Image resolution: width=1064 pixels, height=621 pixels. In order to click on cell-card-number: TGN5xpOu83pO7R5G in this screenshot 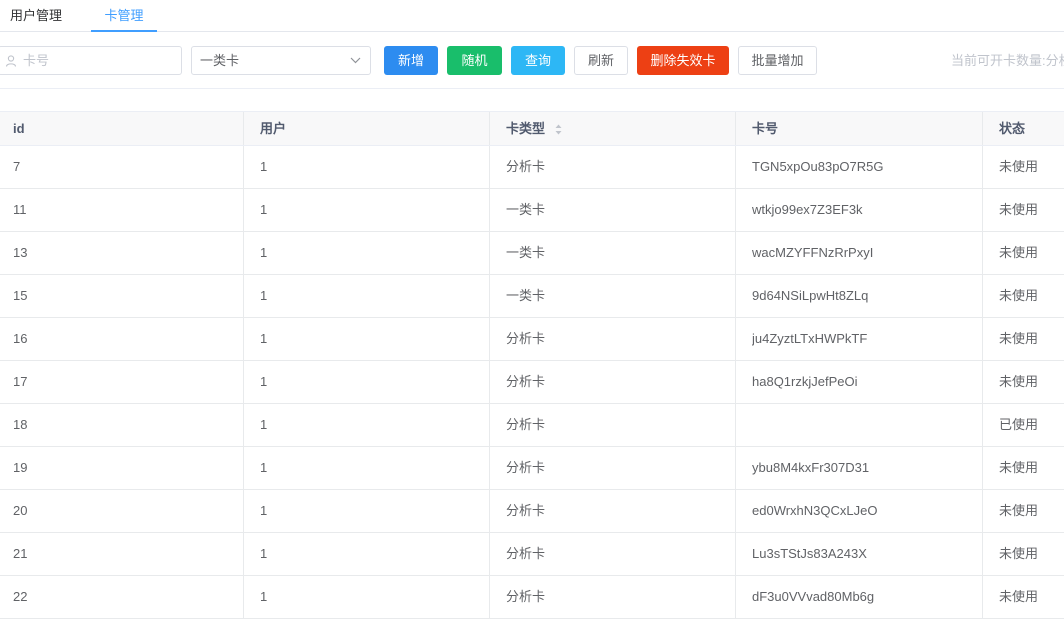, I will do `click(818, 166)`.